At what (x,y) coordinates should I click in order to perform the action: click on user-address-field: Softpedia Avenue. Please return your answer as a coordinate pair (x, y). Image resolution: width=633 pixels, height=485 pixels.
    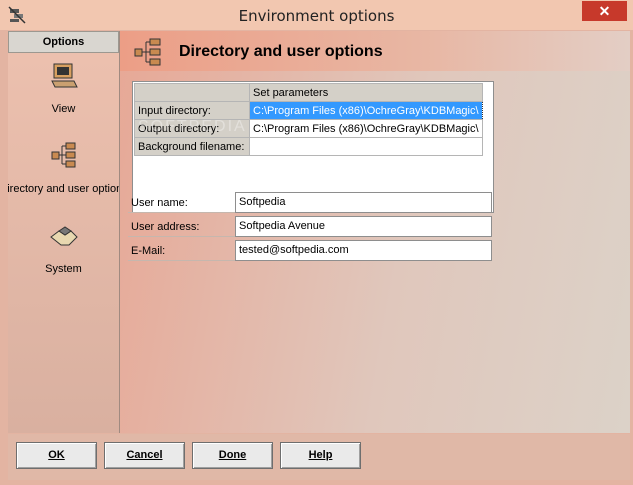
    Looking at the image, I should click on (363, 226).